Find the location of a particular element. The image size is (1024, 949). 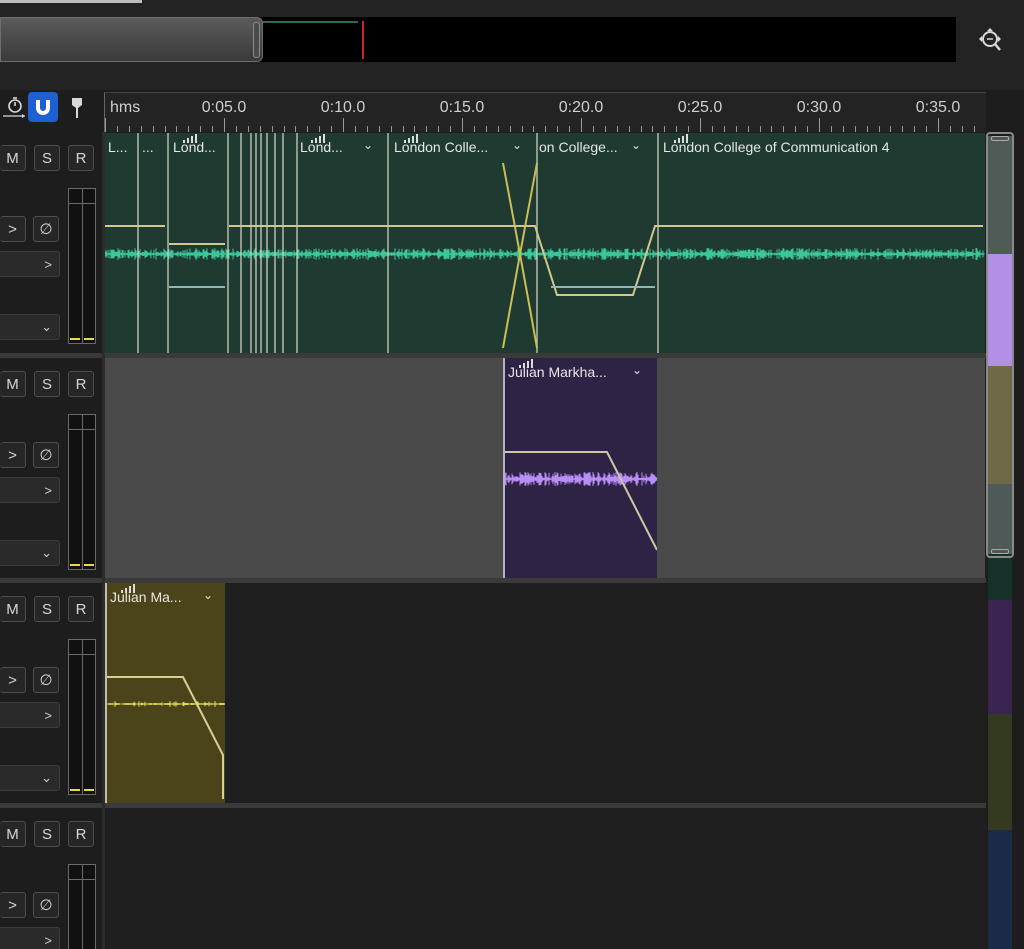

ruler-tick-label: 0:05.0 is located at coordinates (224, 107).